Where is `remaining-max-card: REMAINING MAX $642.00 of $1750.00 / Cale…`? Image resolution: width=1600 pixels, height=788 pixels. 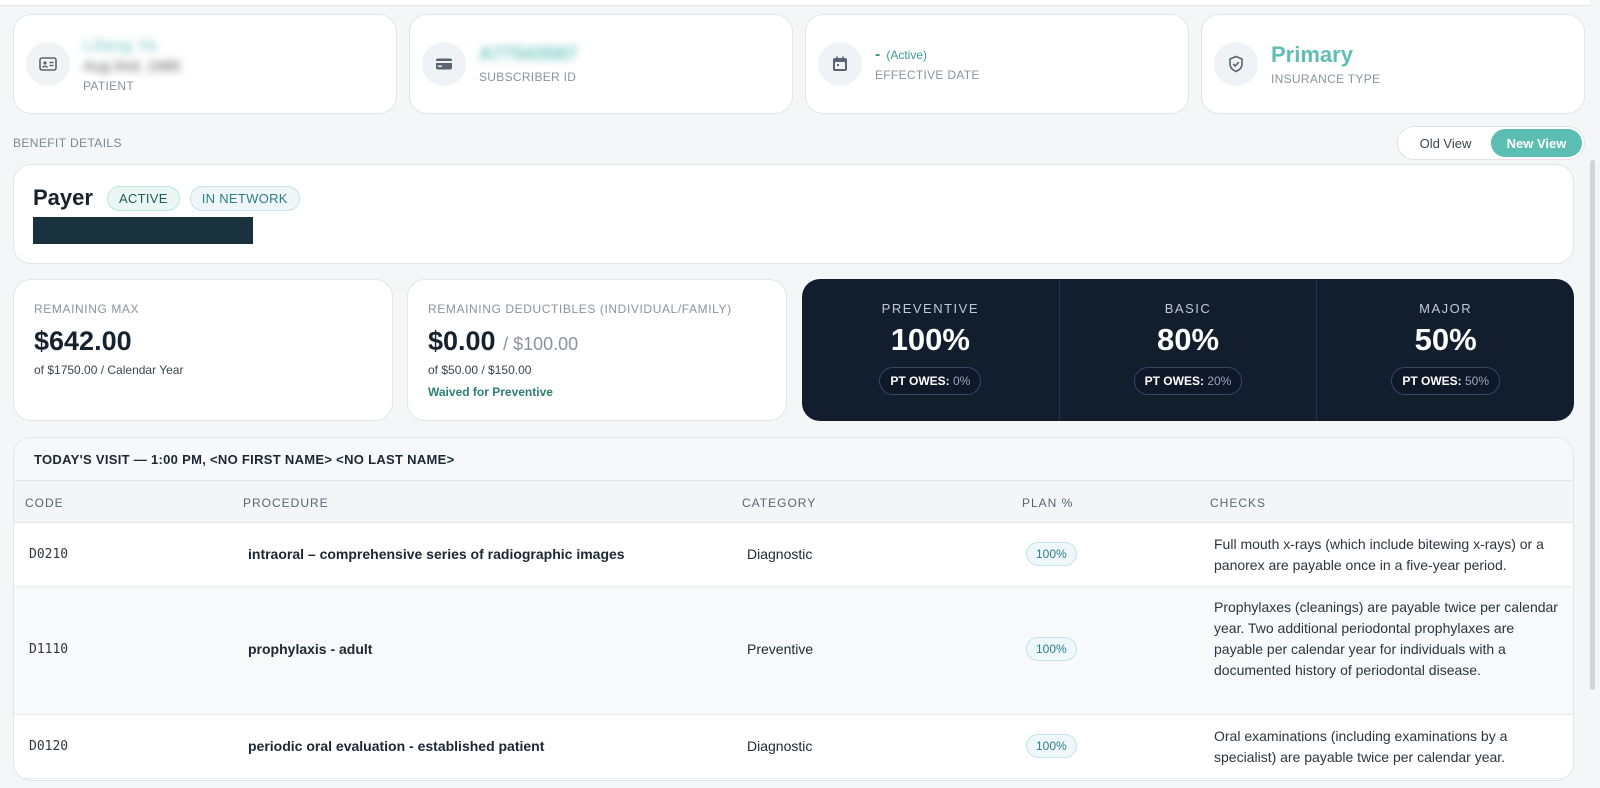 remaining-max-card: REMAINING MAX $642.00 of $1750.00 / Cale… is located at coordinates (203, 350).